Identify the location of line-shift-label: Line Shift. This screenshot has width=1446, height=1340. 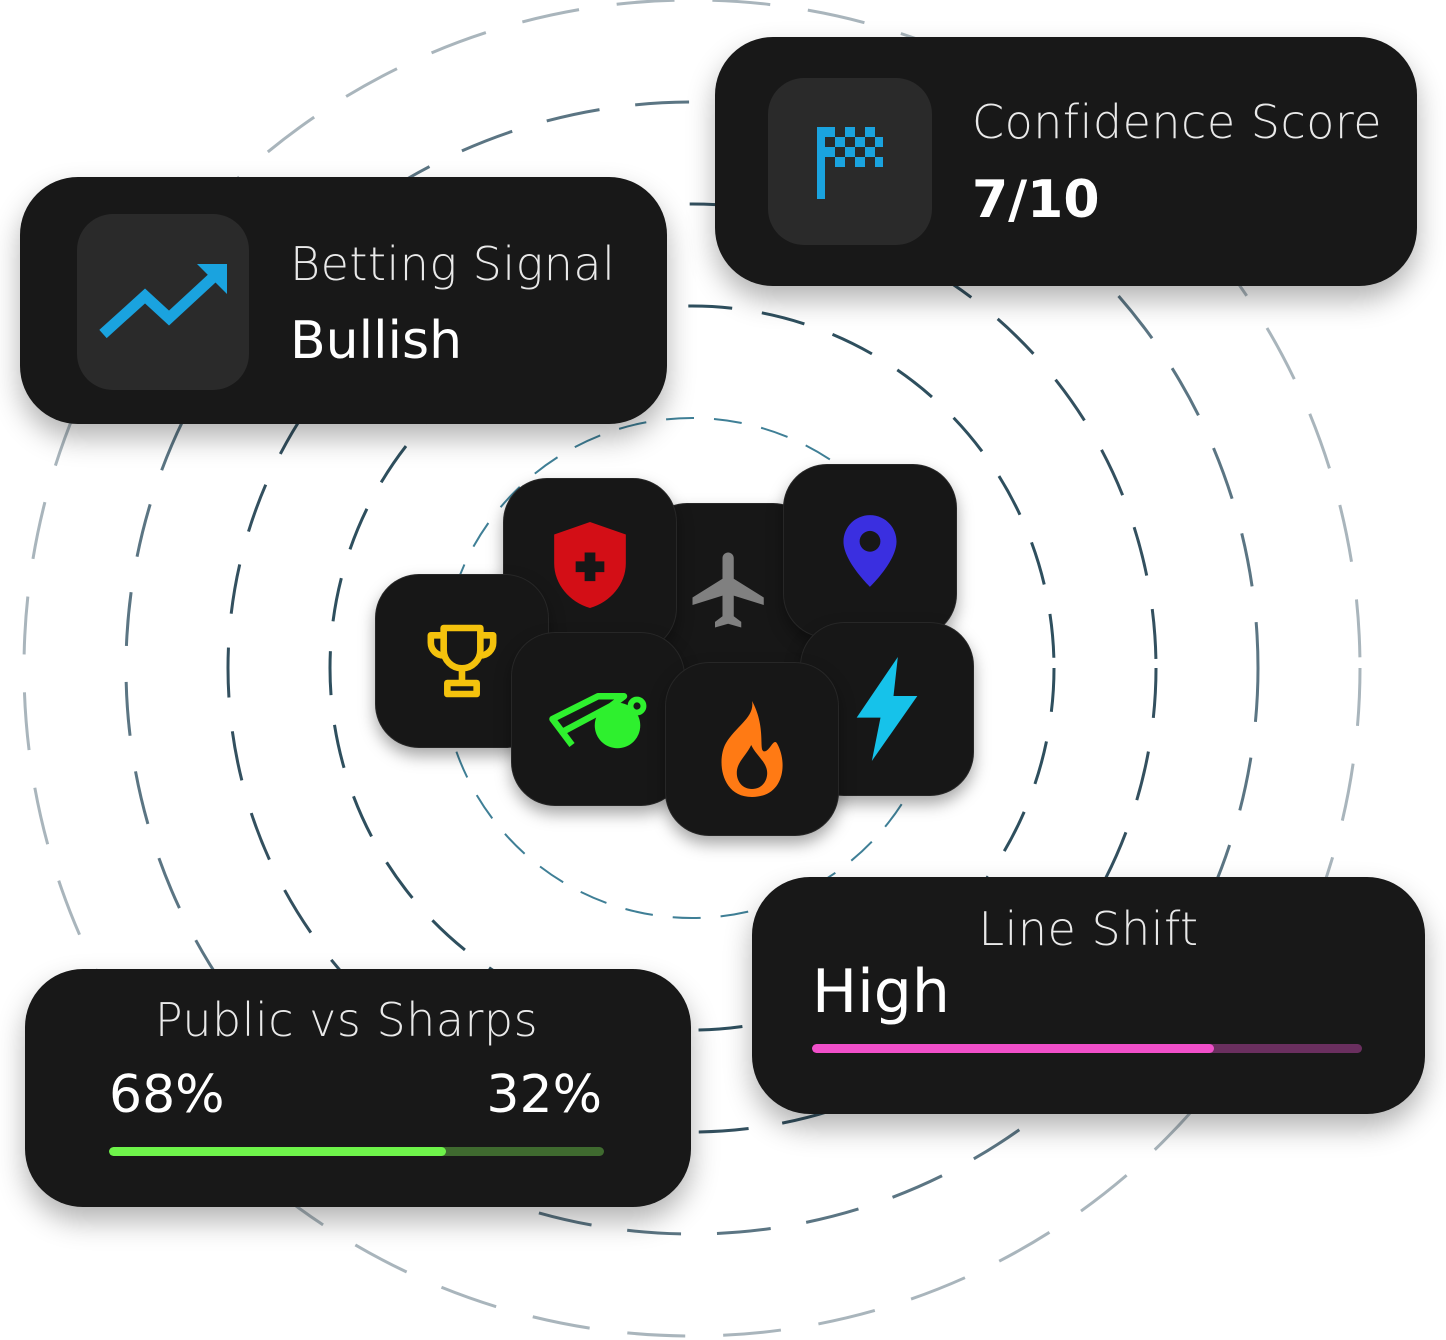
(1088, 929).